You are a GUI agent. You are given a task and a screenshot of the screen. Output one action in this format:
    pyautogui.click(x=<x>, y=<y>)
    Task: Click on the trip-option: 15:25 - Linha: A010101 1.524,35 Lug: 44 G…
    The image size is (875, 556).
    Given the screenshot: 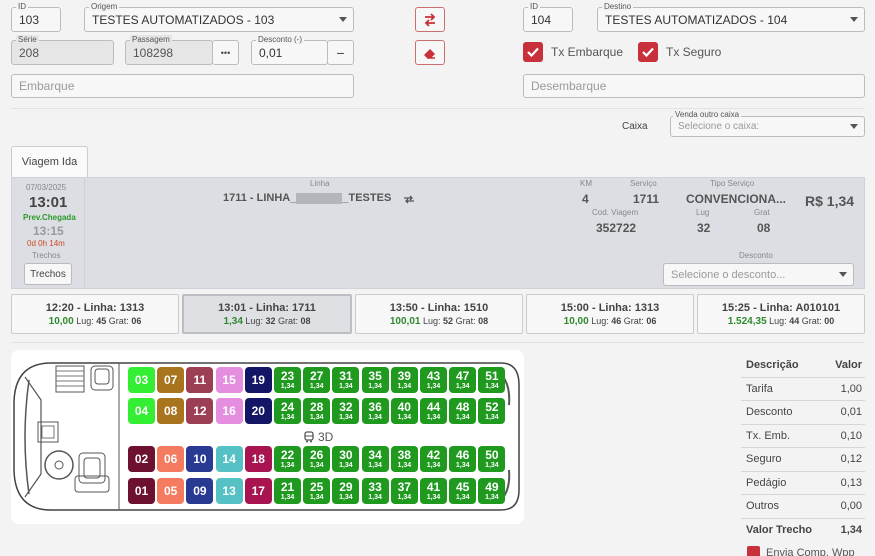 What is the action you would take?
    pyautogui.click(x=781, y=314)
    